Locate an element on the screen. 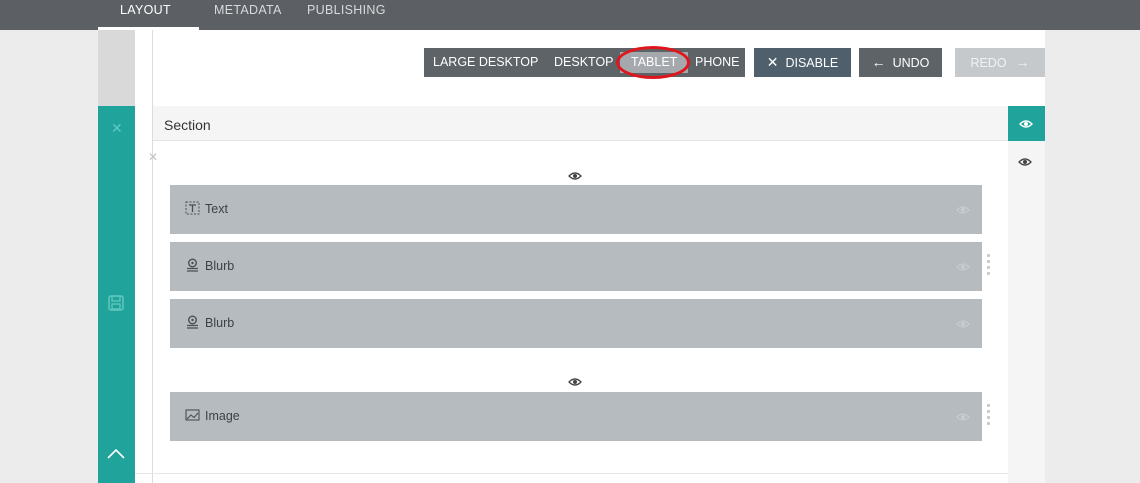 The height and width of the screenshot is (483, 1140). image-icon is located at coordinates (192, 417).